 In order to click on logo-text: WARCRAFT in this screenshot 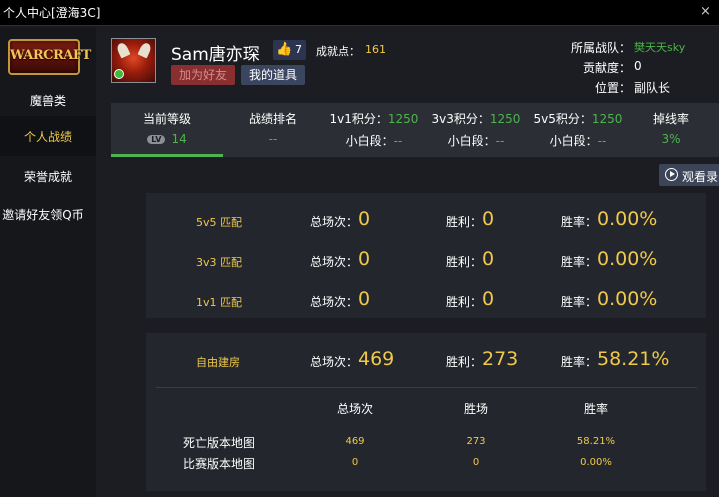, I will do `click(50, 55)`.